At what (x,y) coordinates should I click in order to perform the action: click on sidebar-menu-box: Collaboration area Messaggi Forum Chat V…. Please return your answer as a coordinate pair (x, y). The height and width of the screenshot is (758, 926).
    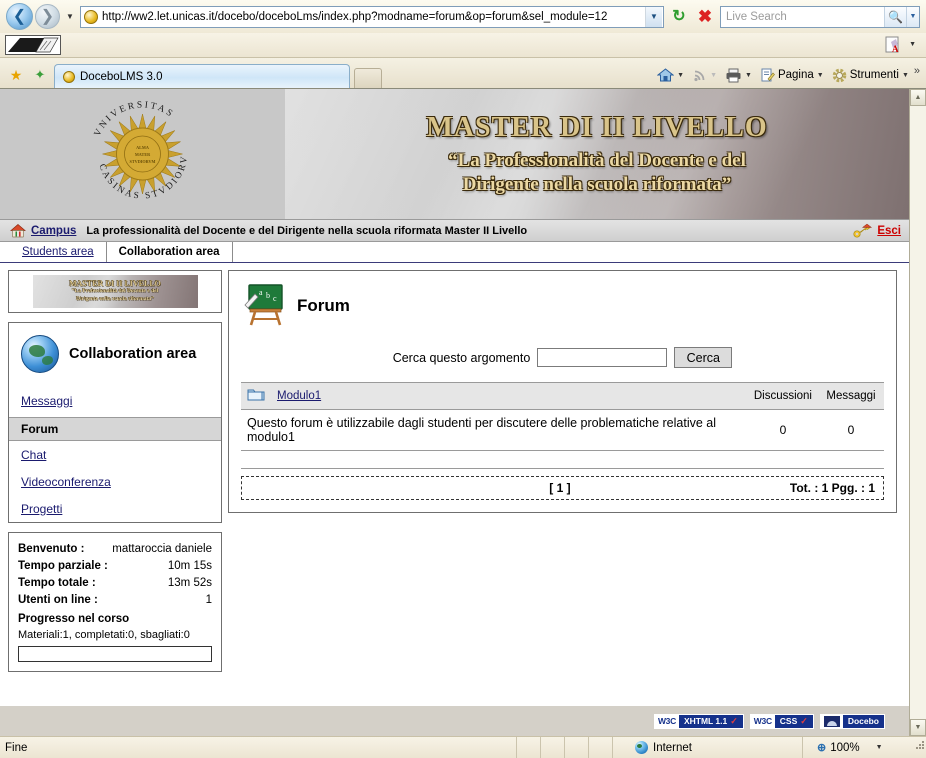
    Looking at the image, I should click on (115, 422).